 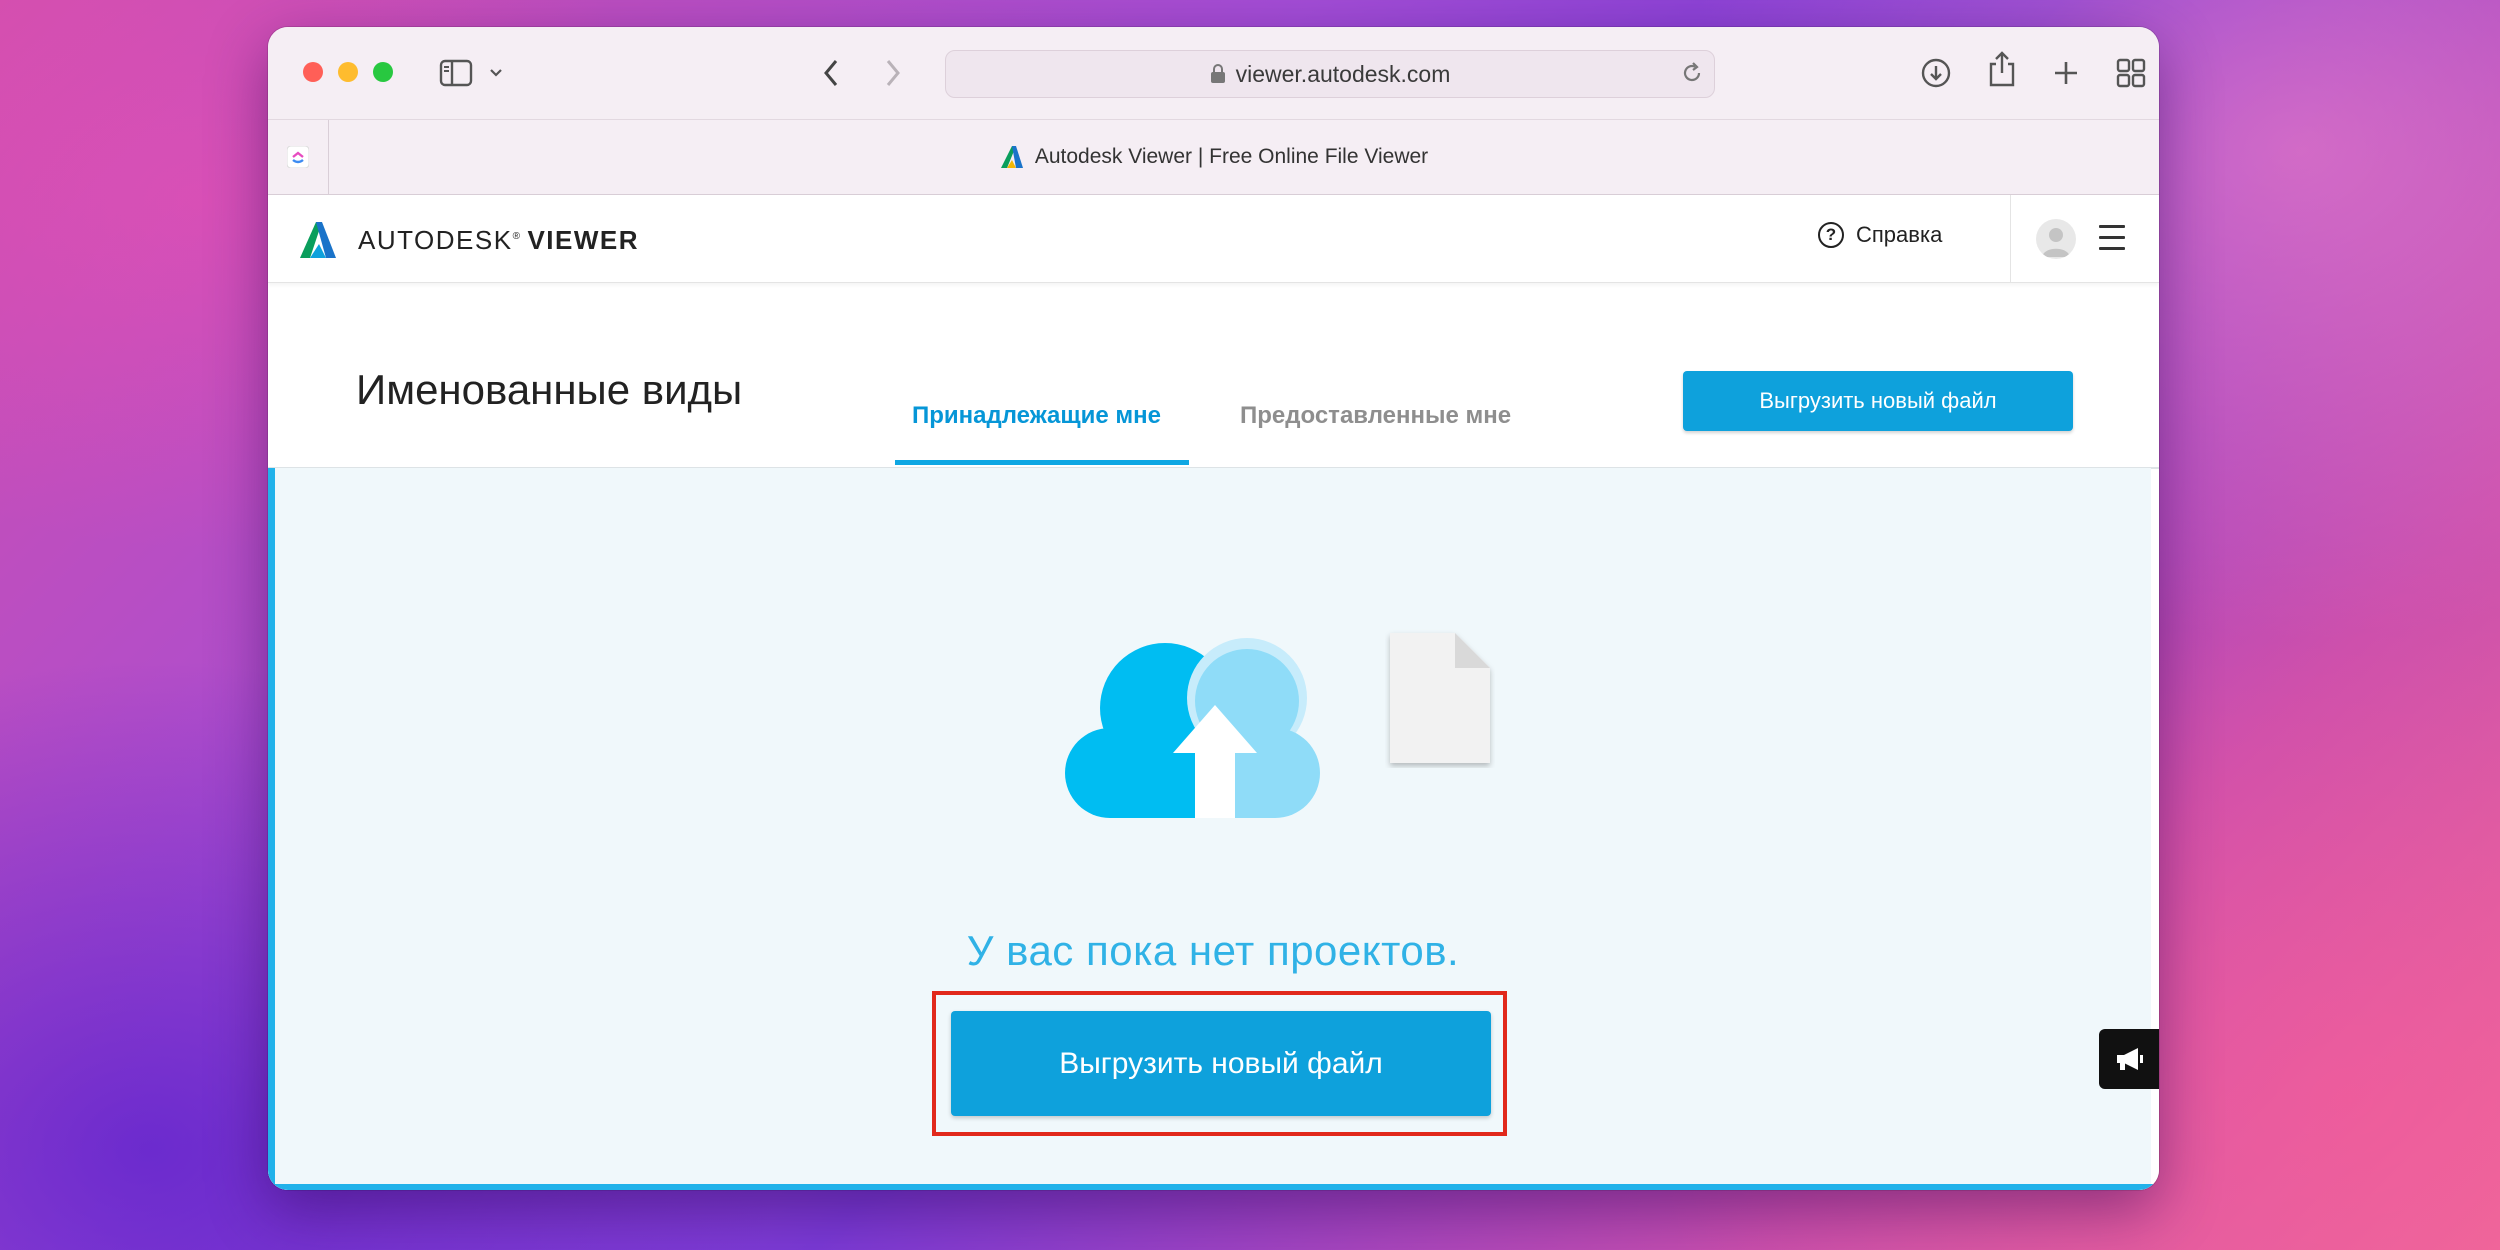 I want to click on browser-toolbar: viewer.autodesk.com, so click(x=1213, y=73).